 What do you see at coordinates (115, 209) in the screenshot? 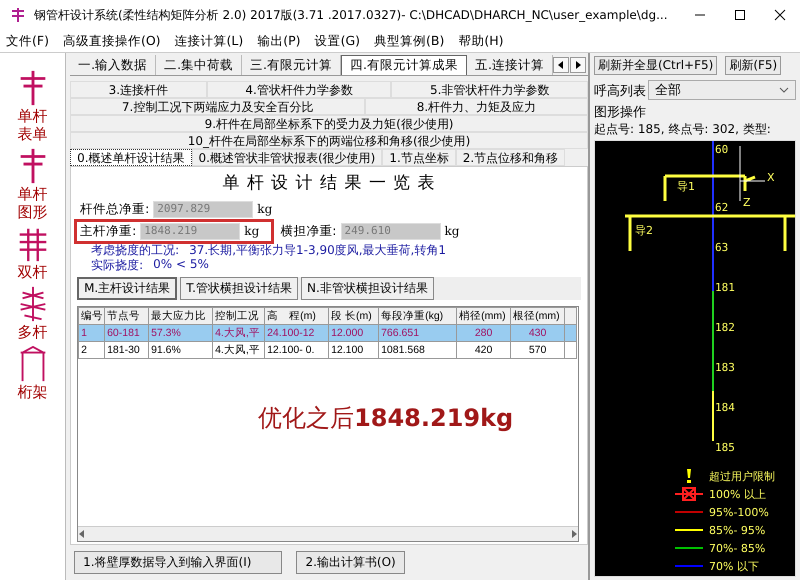
I see `field-label: 杆件总净重:` at bounding box center [115, 209].